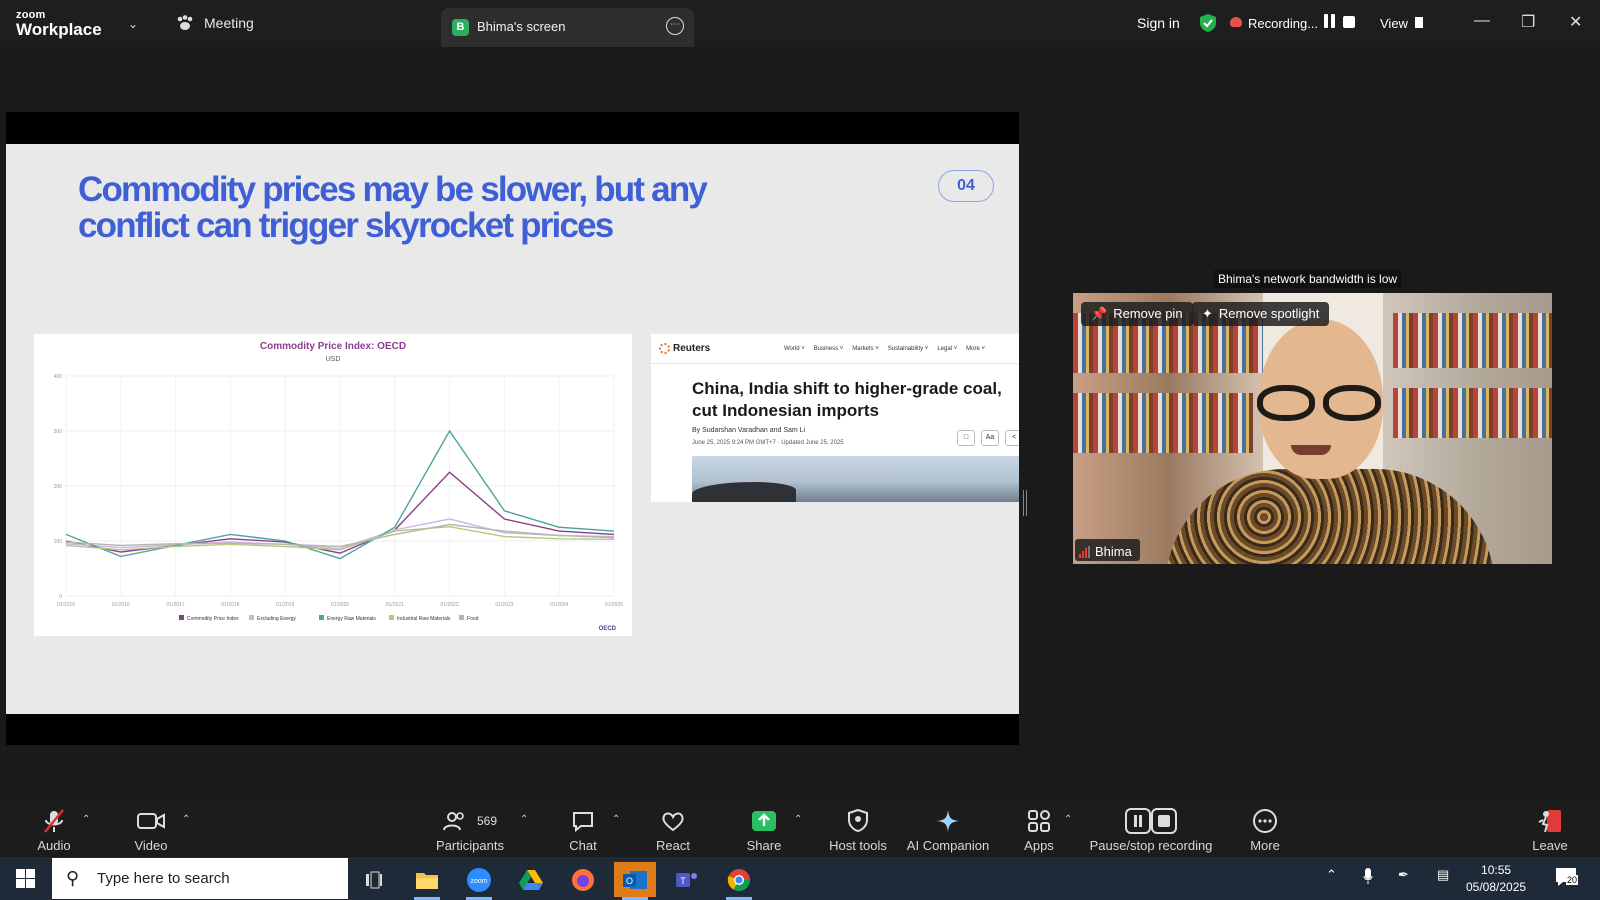 This screenshot has height=900, width=1600. Describe the element at coordinates (521, 26) in the screenshot. I see `tab-shared-screen-label: Bhima's screen` at that location.